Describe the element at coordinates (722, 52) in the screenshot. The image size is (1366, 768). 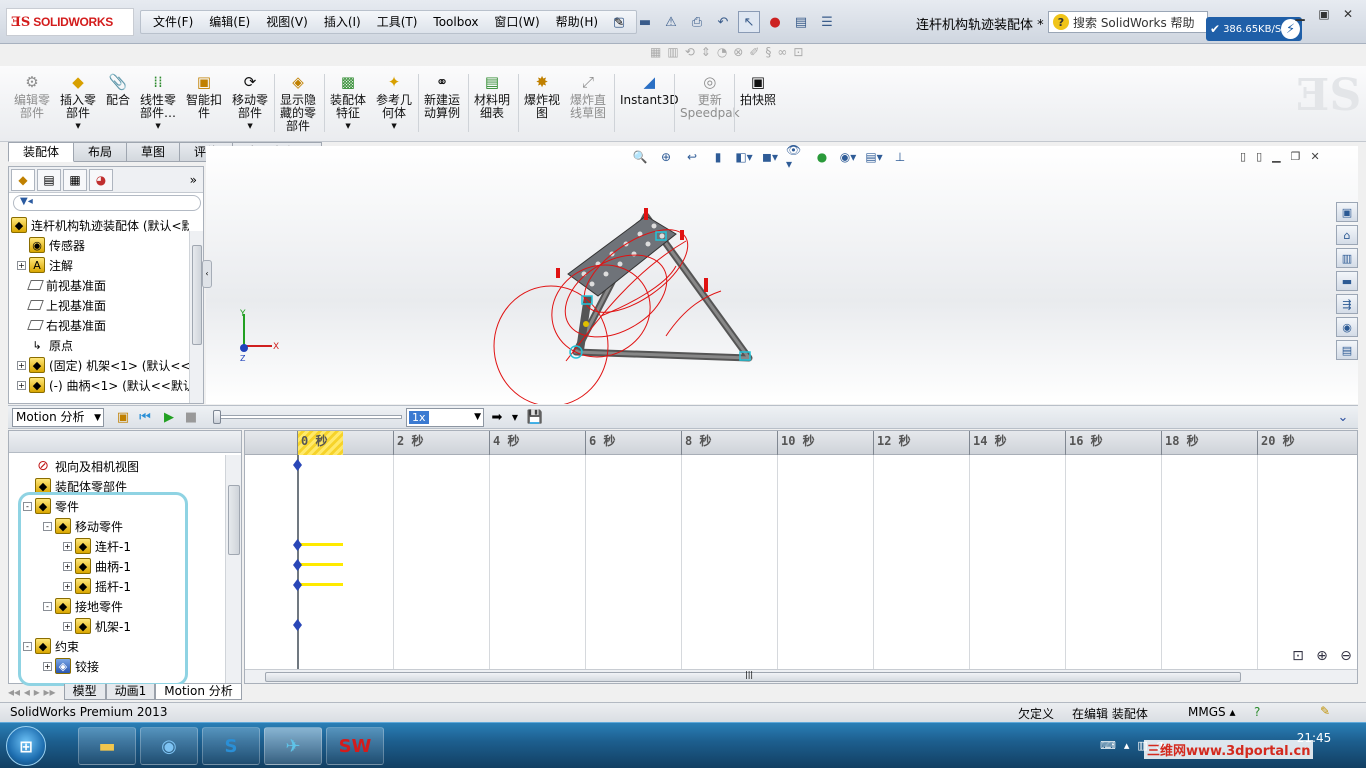
I see `toolbar-curve-icon: ◔` at that location.